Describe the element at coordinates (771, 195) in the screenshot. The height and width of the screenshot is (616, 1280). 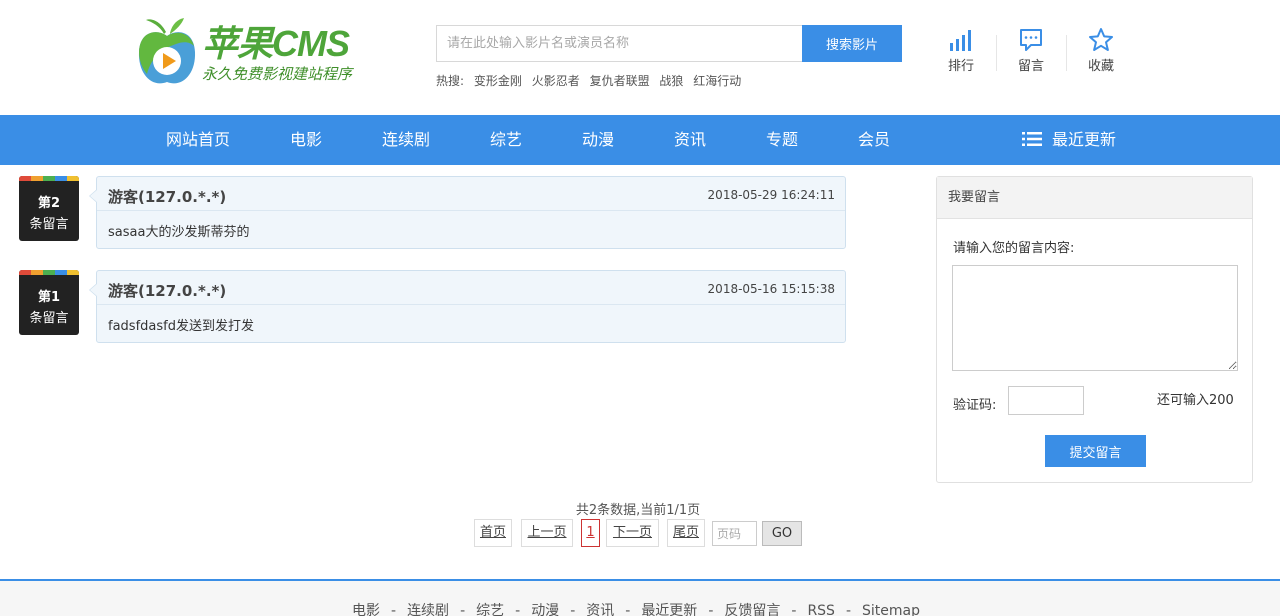
I see `message-time: 2018-05-29 16:24:11` at that location.